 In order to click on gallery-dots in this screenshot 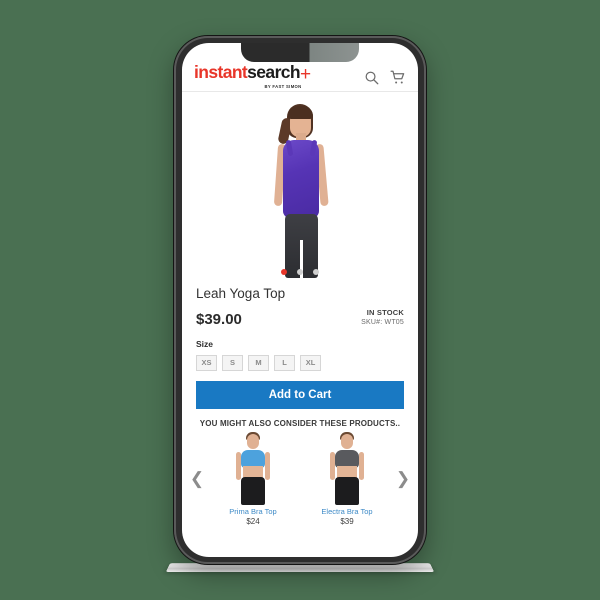, I will do `click(300, 272)`.